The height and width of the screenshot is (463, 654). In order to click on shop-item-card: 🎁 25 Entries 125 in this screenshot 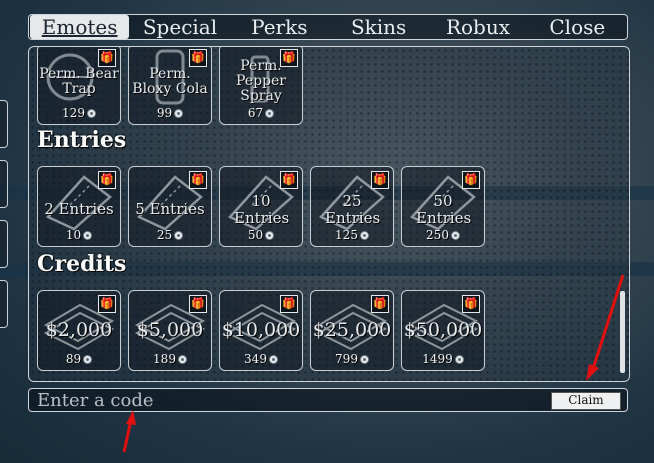, I will do `click(352, 206)`.